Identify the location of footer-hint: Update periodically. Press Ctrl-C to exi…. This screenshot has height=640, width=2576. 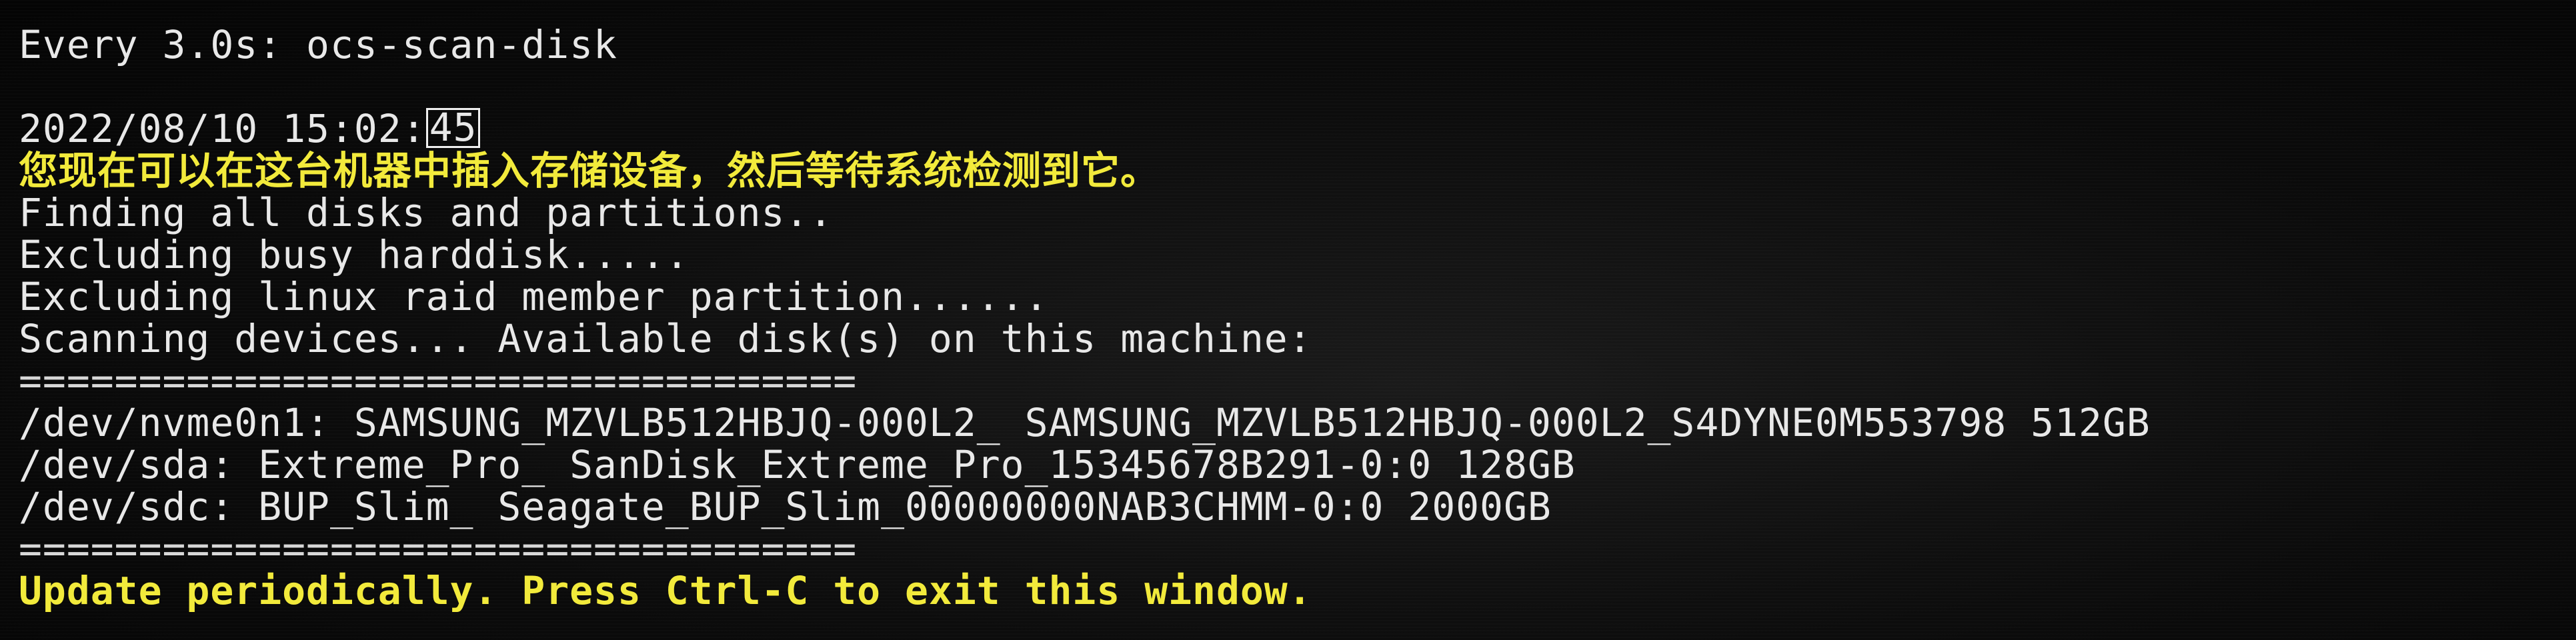
(665, 590).